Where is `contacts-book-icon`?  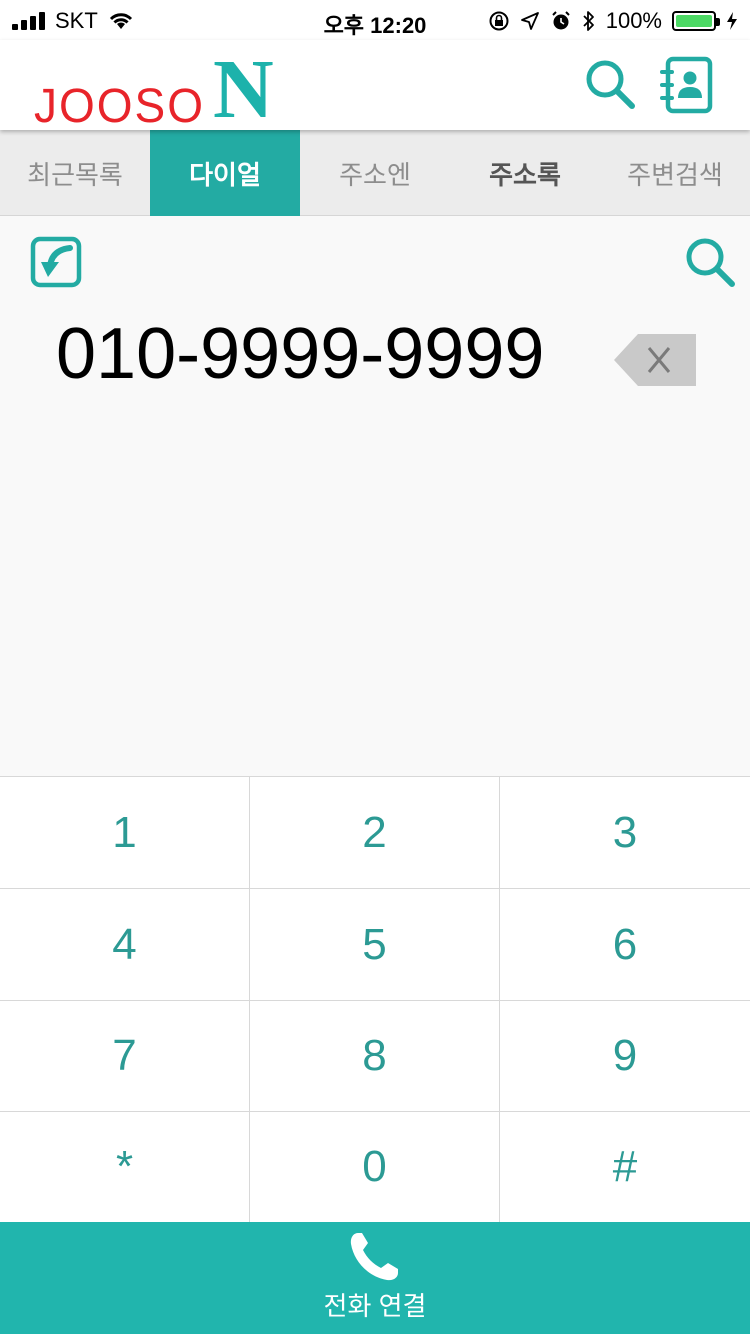 contacts-book-icon is located at coordinates (687, 85).